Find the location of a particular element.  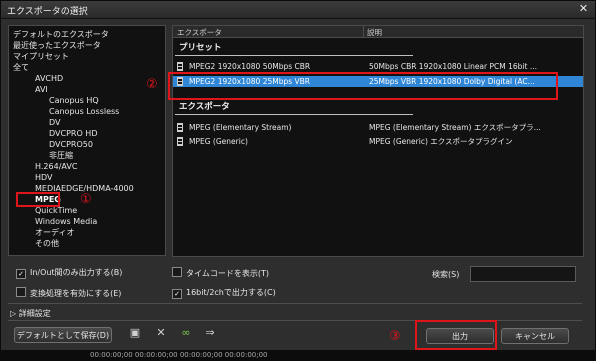

tree-item-dv: DV is located at coordinates (55, 122).